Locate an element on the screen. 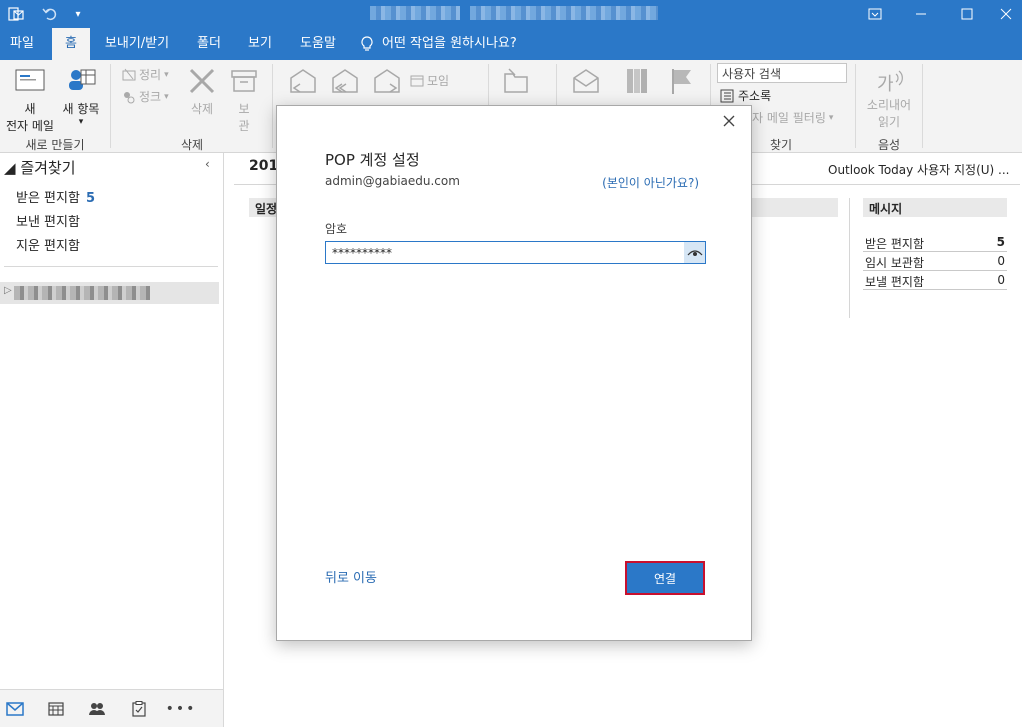 The height and width of the screenshot is (727, 1022). svg-text: 가 is located at coordinates (885, 84).